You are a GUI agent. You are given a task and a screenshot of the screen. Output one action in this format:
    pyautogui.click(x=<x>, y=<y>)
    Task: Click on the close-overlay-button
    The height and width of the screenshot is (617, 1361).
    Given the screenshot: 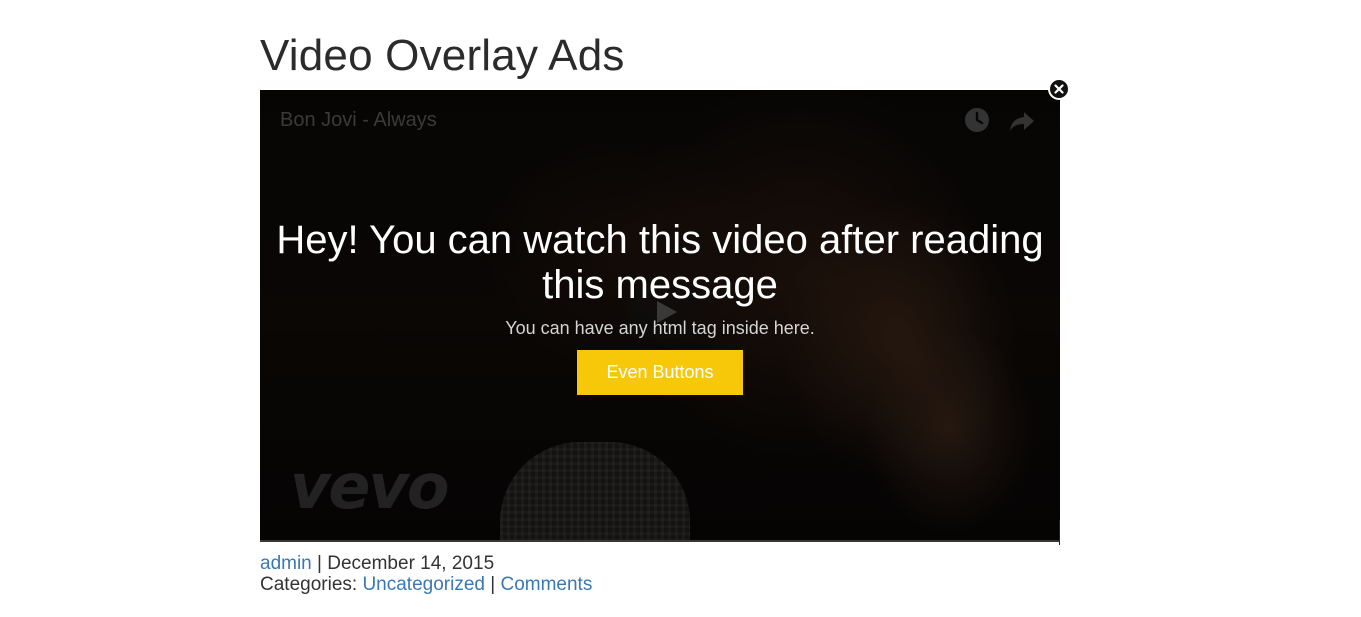 What is the action you would take?
    pyautogui.click(x=1059, y=89)
    